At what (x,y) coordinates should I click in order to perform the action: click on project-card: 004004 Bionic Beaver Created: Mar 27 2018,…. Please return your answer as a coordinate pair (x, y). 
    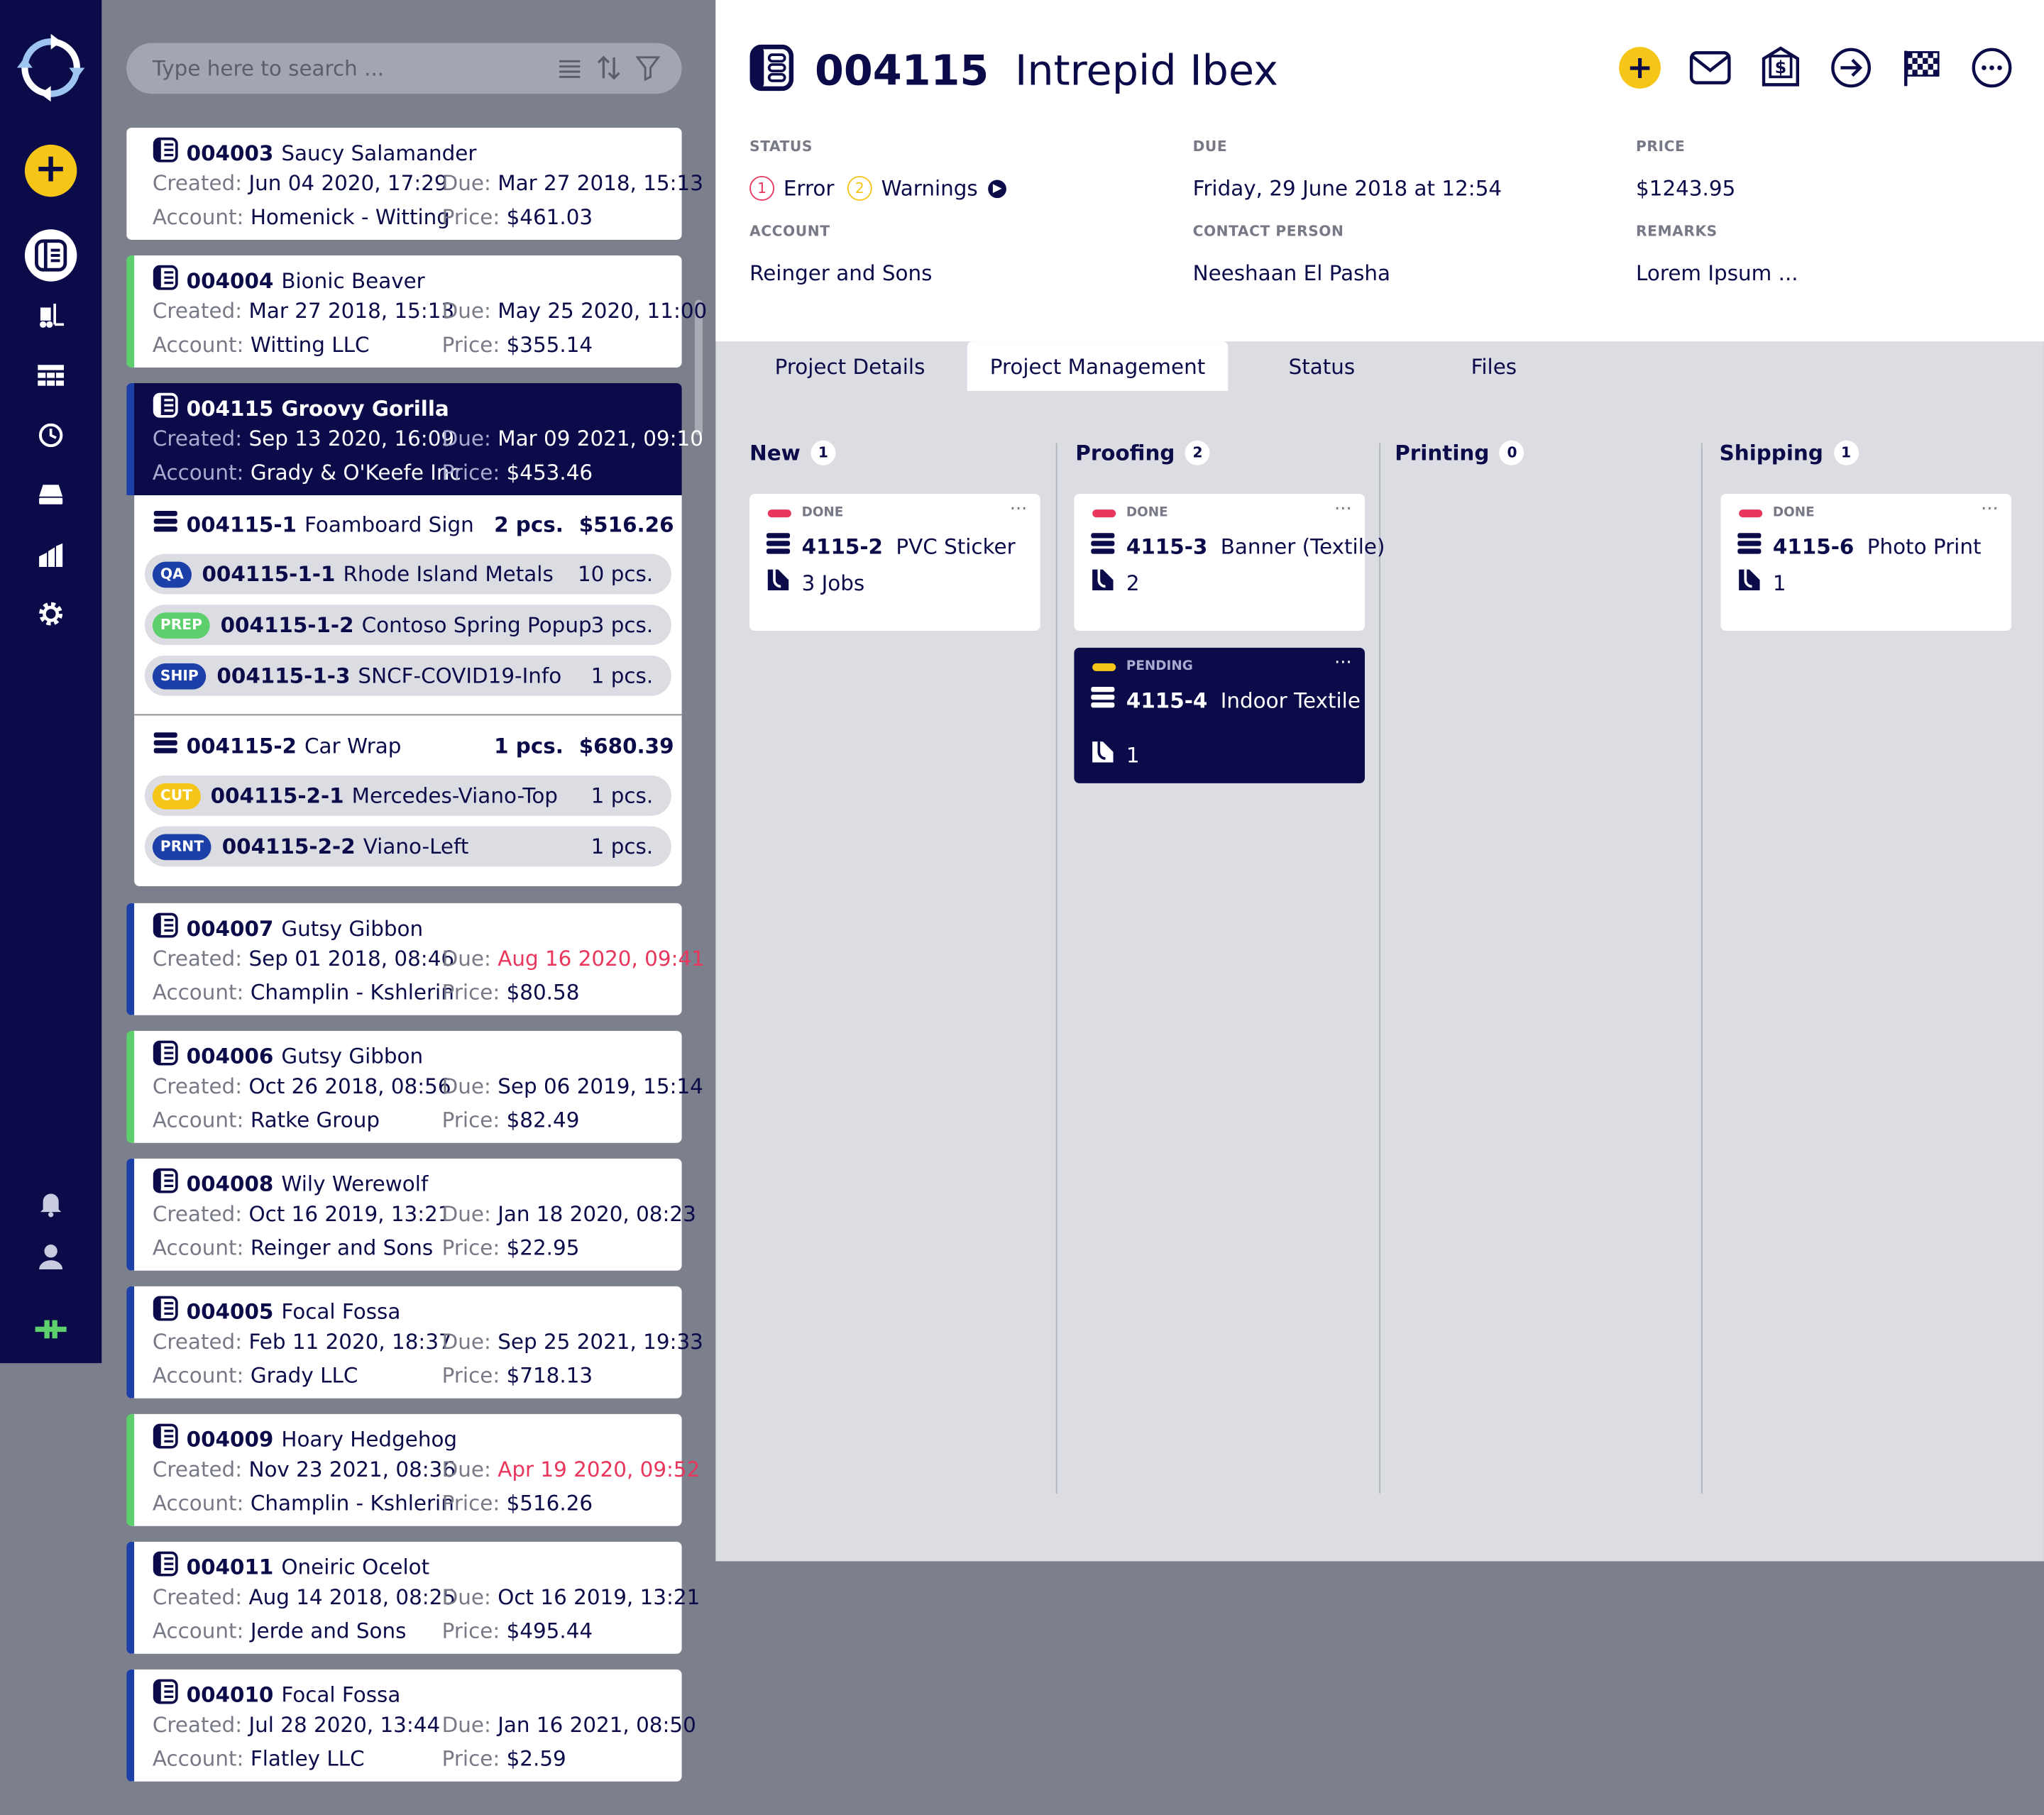
    Looking at the image, I should click on (416, 311).